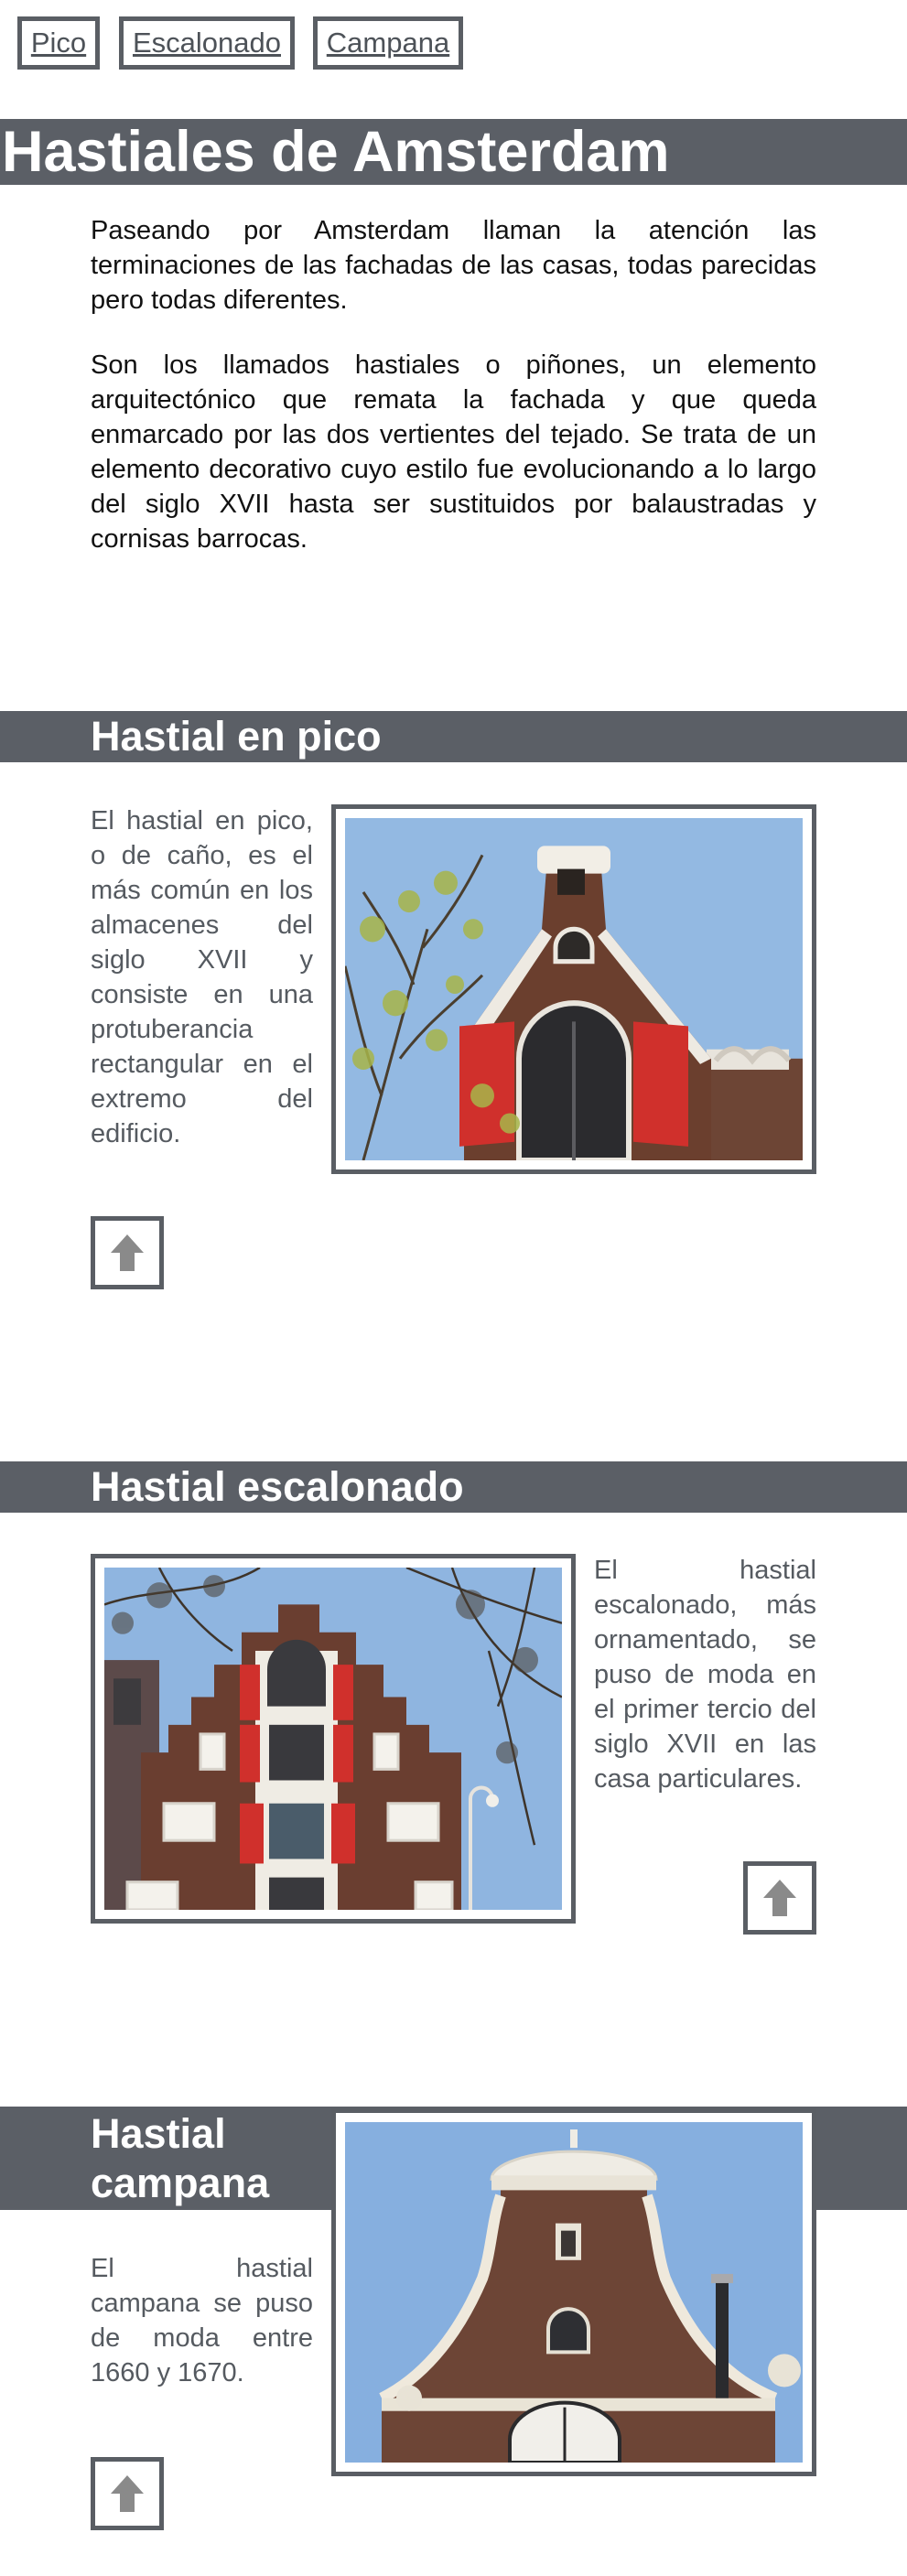 This screenshot has height=2576, width=907. I want to click on page-title: Hastiales de Amsterdam, so click(336, 152).